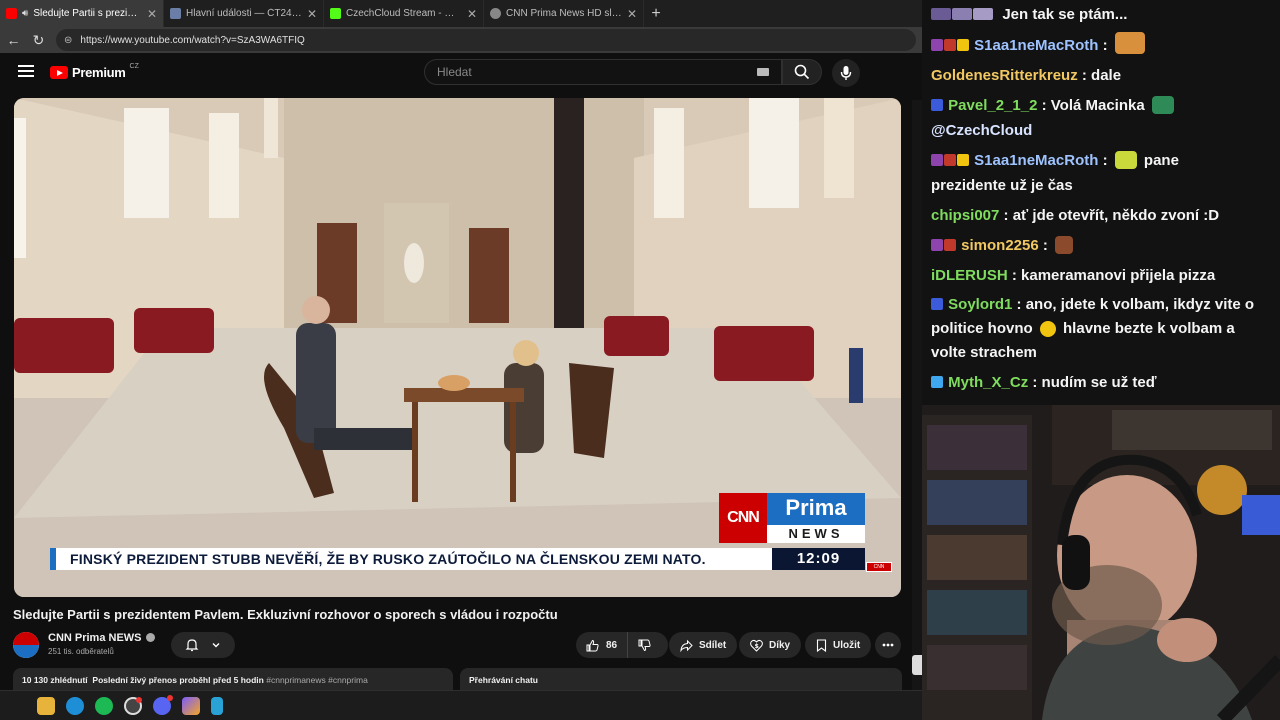  I want to click on youtube-play-icon, so click(59, 72).